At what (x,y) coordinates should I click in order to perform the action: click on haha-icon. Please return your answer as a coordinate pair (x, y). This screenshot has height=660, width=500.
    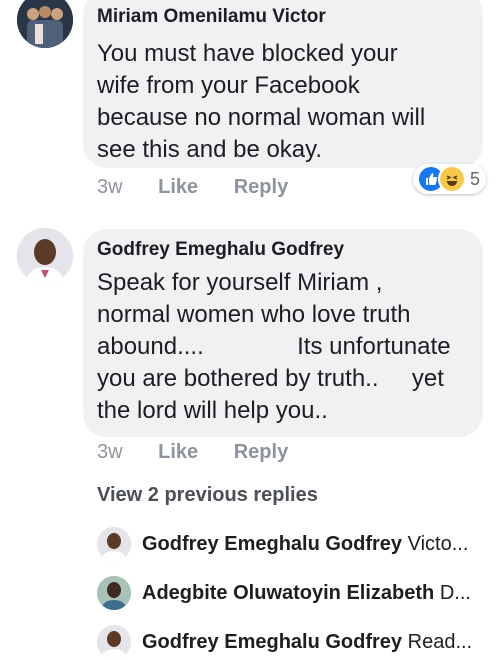
    Looking at the image, I should click on (452, 179).